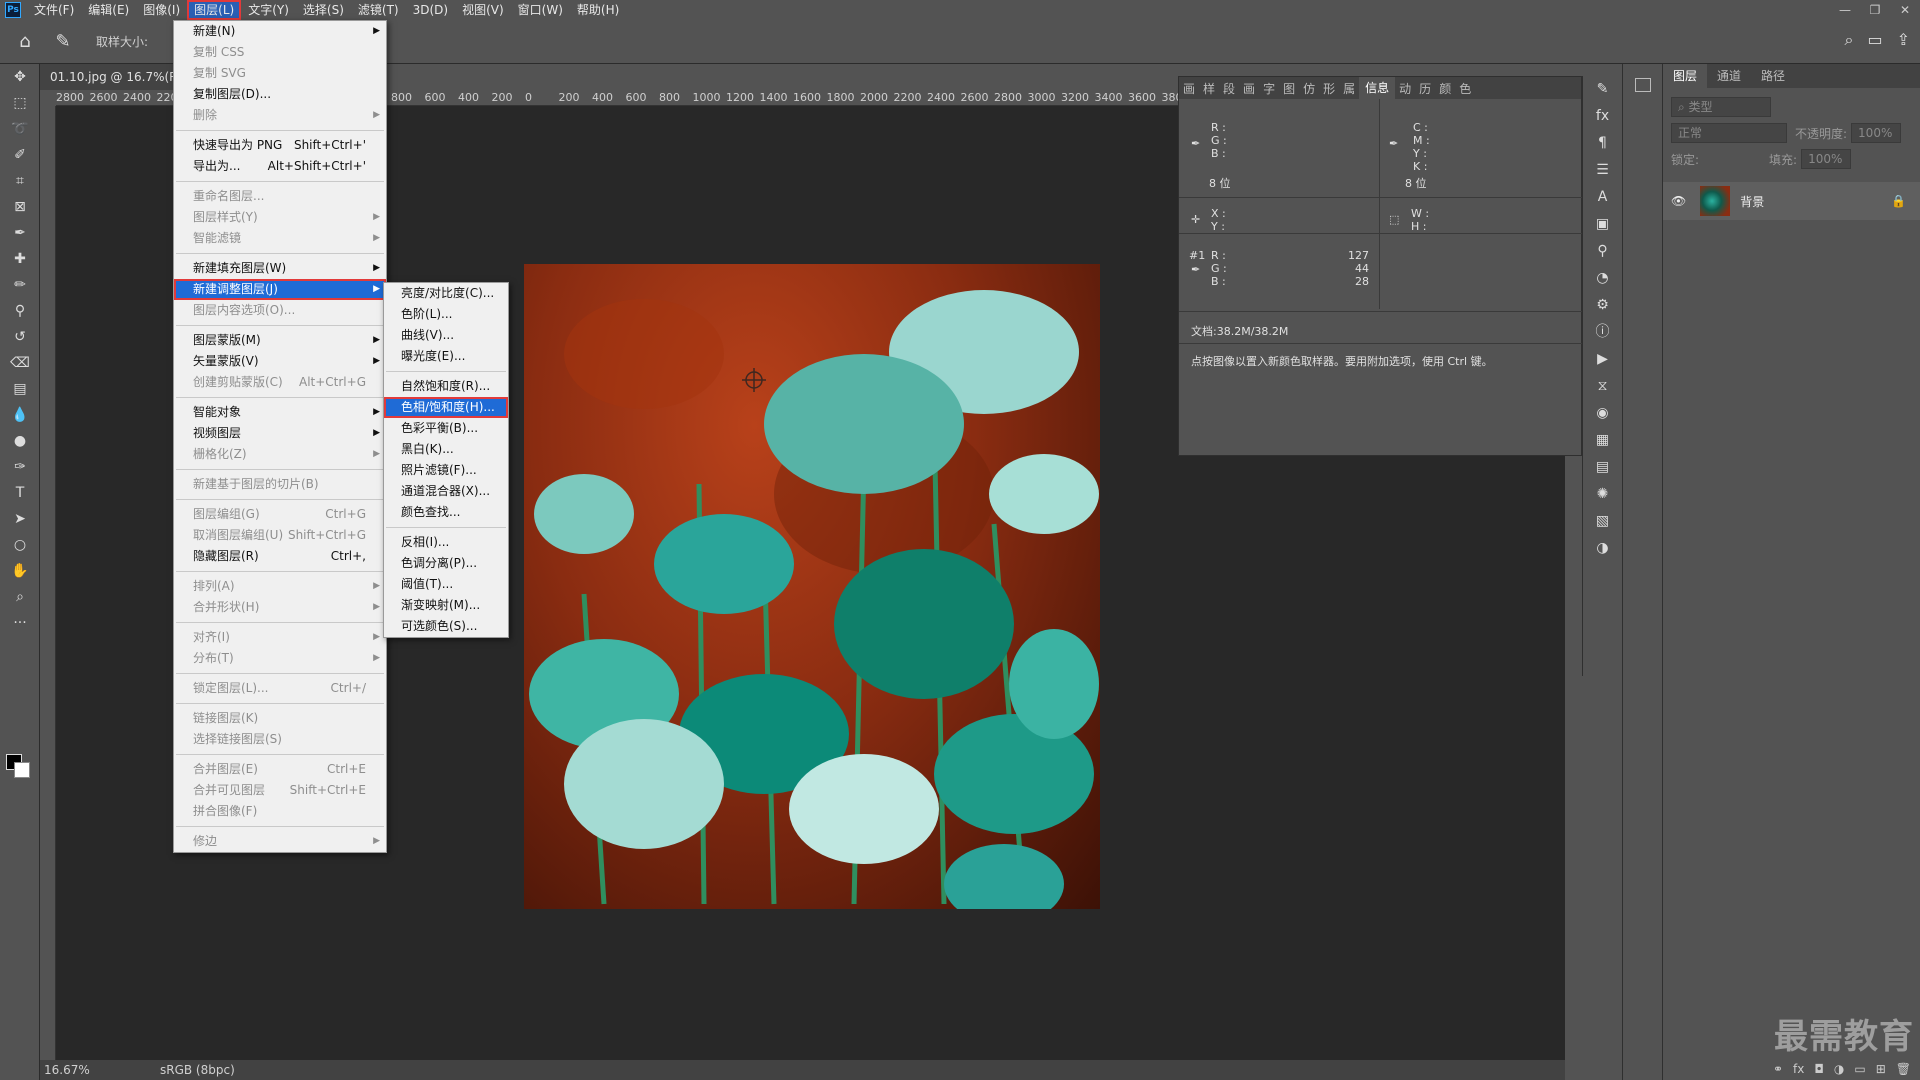 The width and height of the screenshot is (1920, 1080). I want to click on move-tool-icon: ✥, so click(20, 77).